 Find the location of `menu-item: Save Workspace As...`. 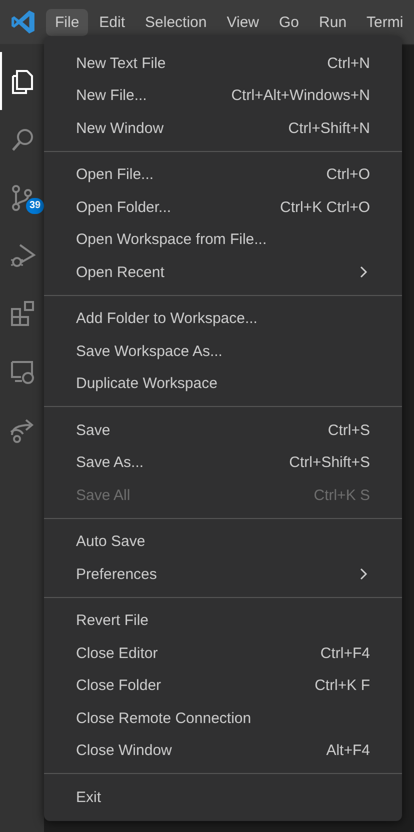

menu-item: Save Workspace As... is located at coordinates (223, 351).